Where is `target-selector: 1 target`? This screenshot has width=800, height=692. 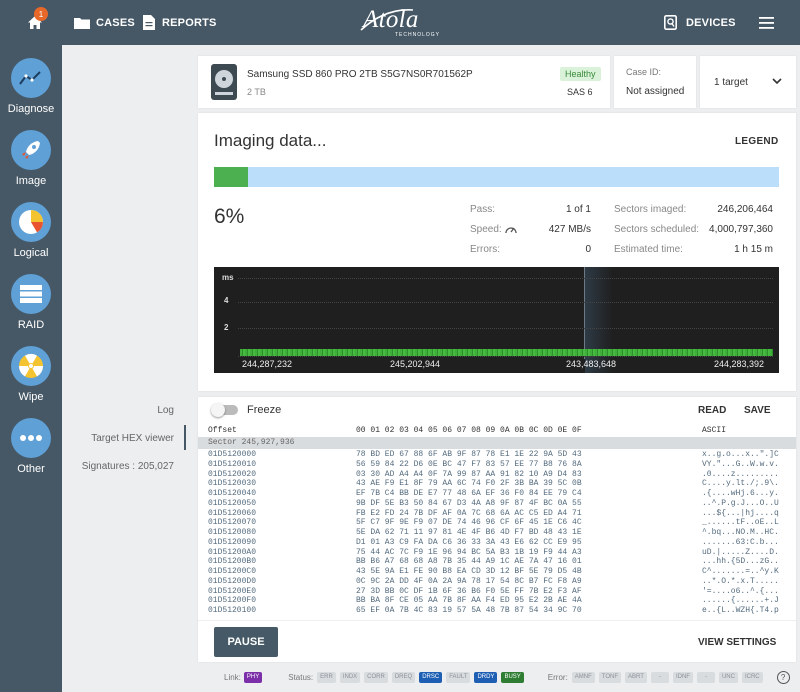
target-selector: 1 target is located at coordinates (748, 82).